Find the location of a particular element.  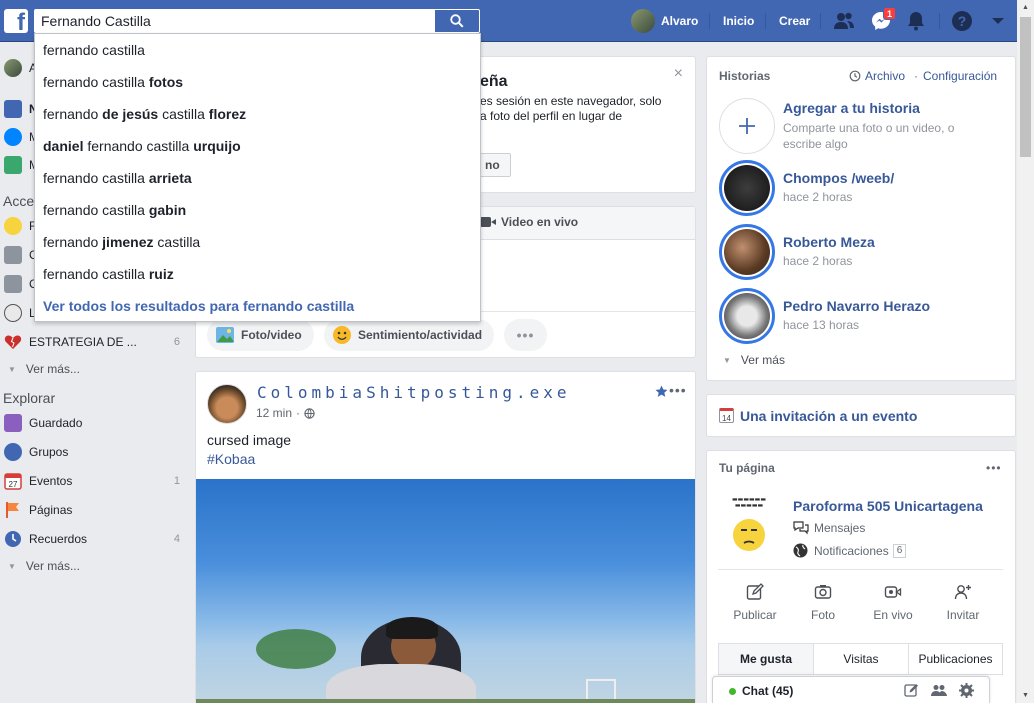

suggestion-text: fernando is located at coordinates (73, 242).